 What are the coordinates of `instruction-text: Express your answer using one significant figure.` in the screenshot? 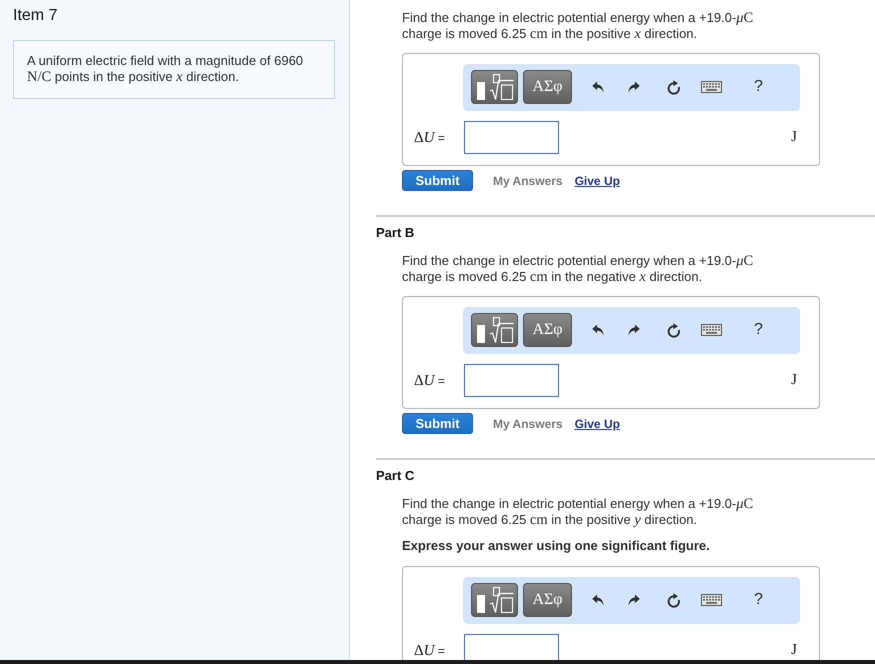 It's located at (556, 546).